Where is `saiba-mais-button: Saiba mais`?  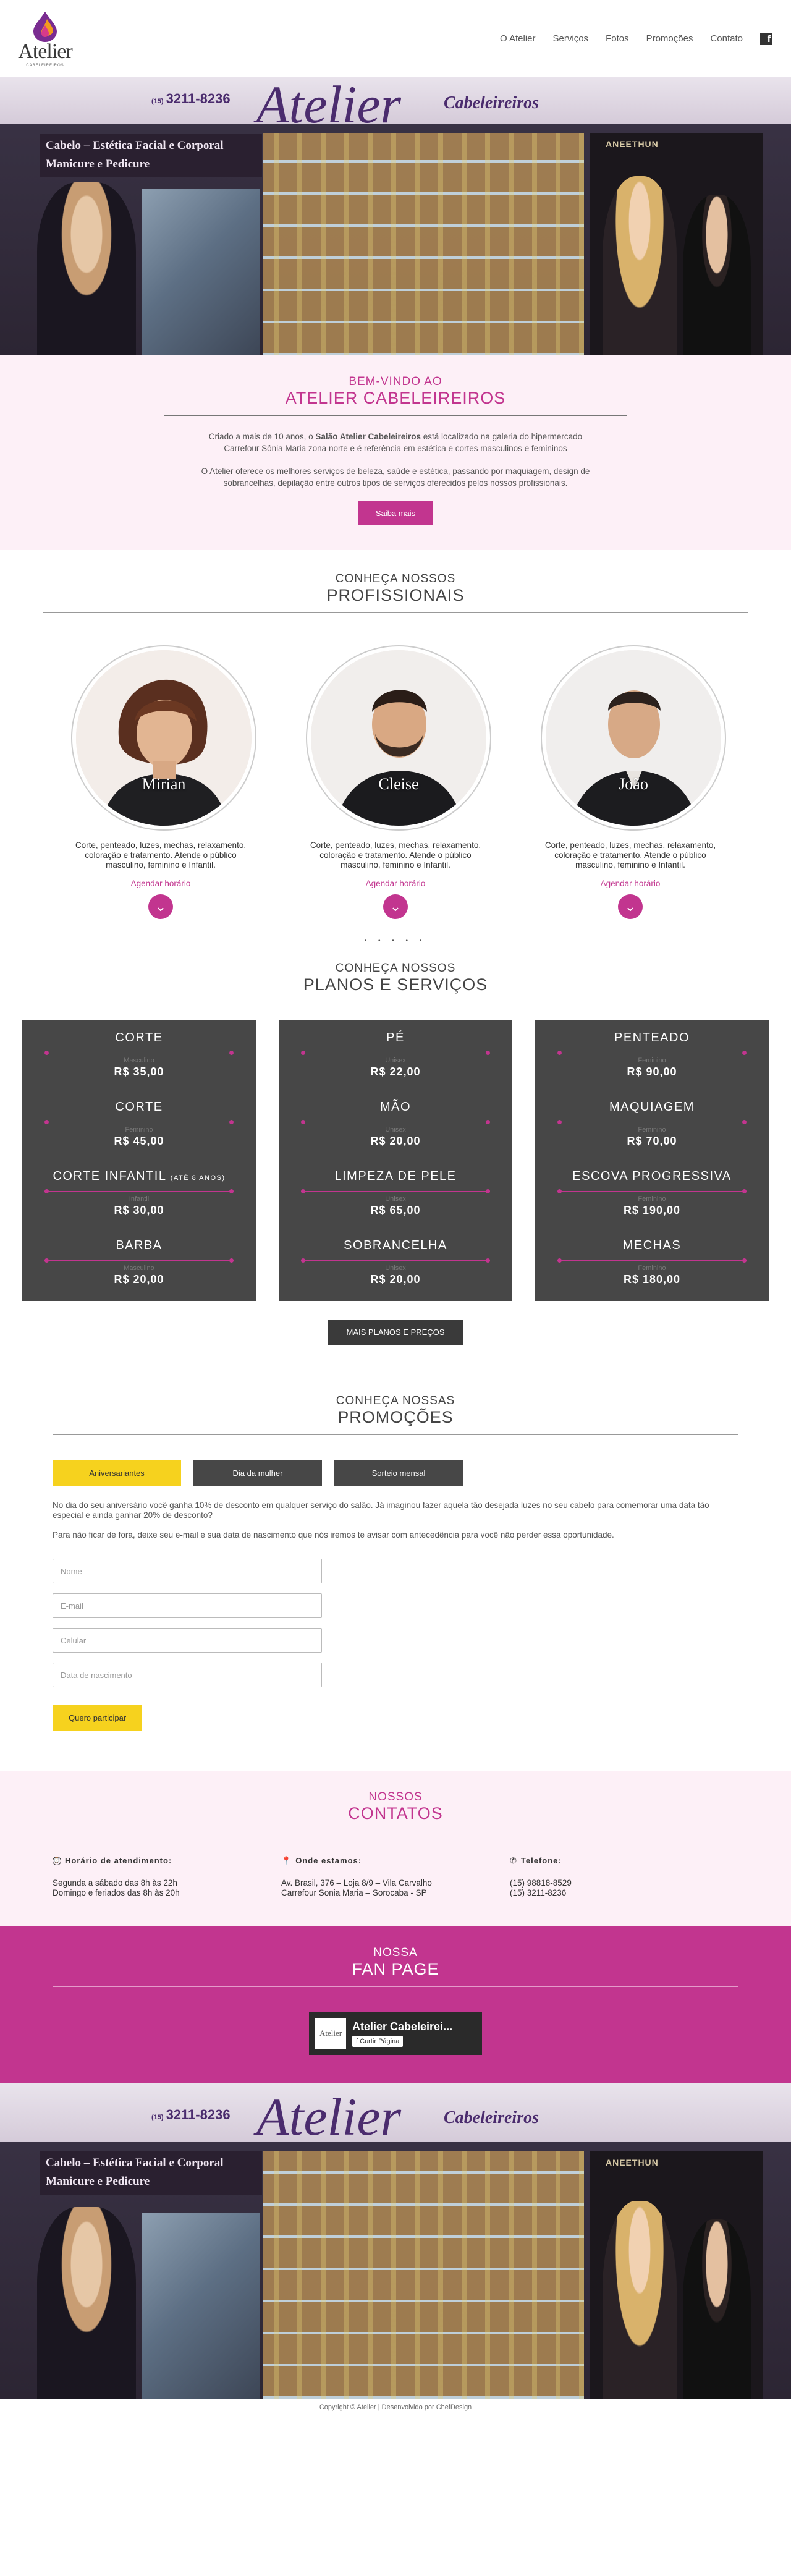 saiba-mais-button: Saiba mais is located at coordinates (395, 513).